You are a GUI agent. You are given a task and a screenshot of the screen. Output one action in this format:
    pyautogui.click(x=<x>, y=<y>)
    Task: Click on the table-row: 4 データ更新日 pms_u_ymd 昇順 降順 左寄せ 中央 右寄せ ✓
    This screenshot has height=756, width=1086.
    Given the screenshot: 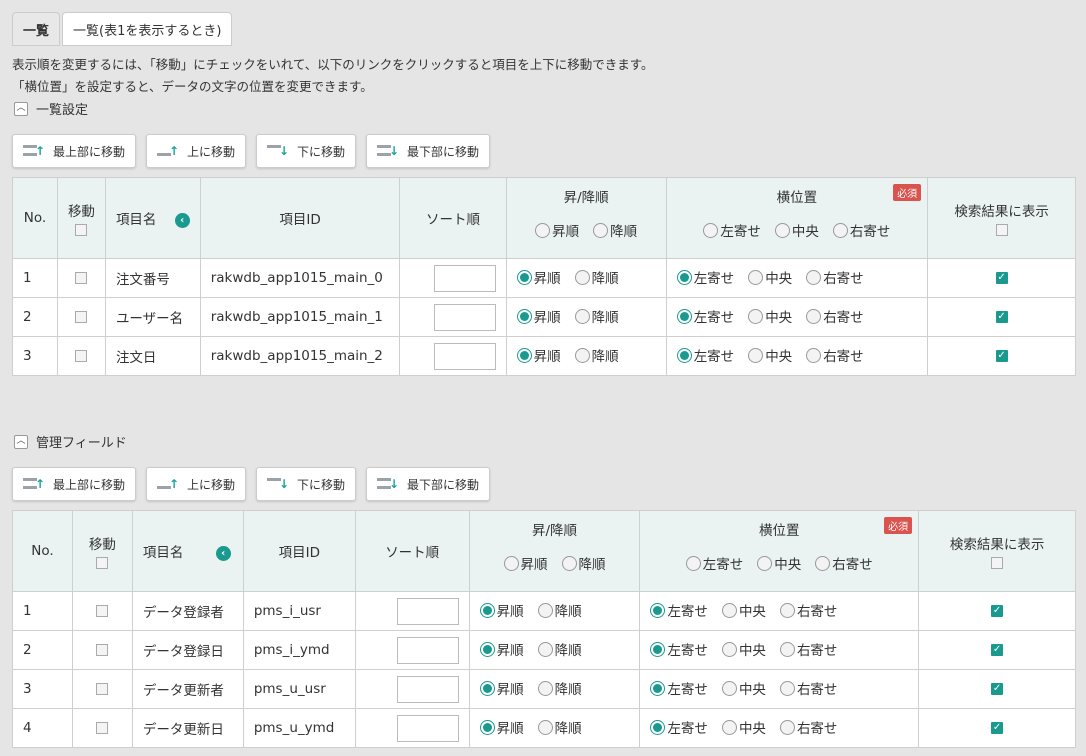 What is the action you would take?
    pyautogui.click(x=544, y=728)
    